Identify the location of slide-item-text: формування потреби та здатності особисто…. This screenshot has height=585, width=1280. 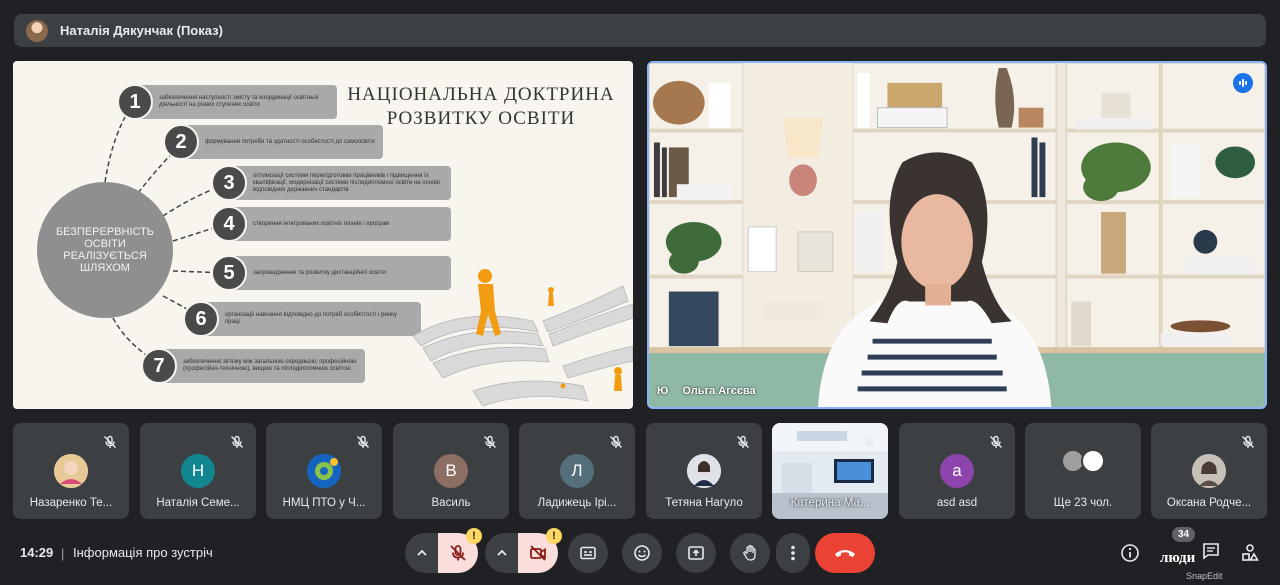
(283, 142).